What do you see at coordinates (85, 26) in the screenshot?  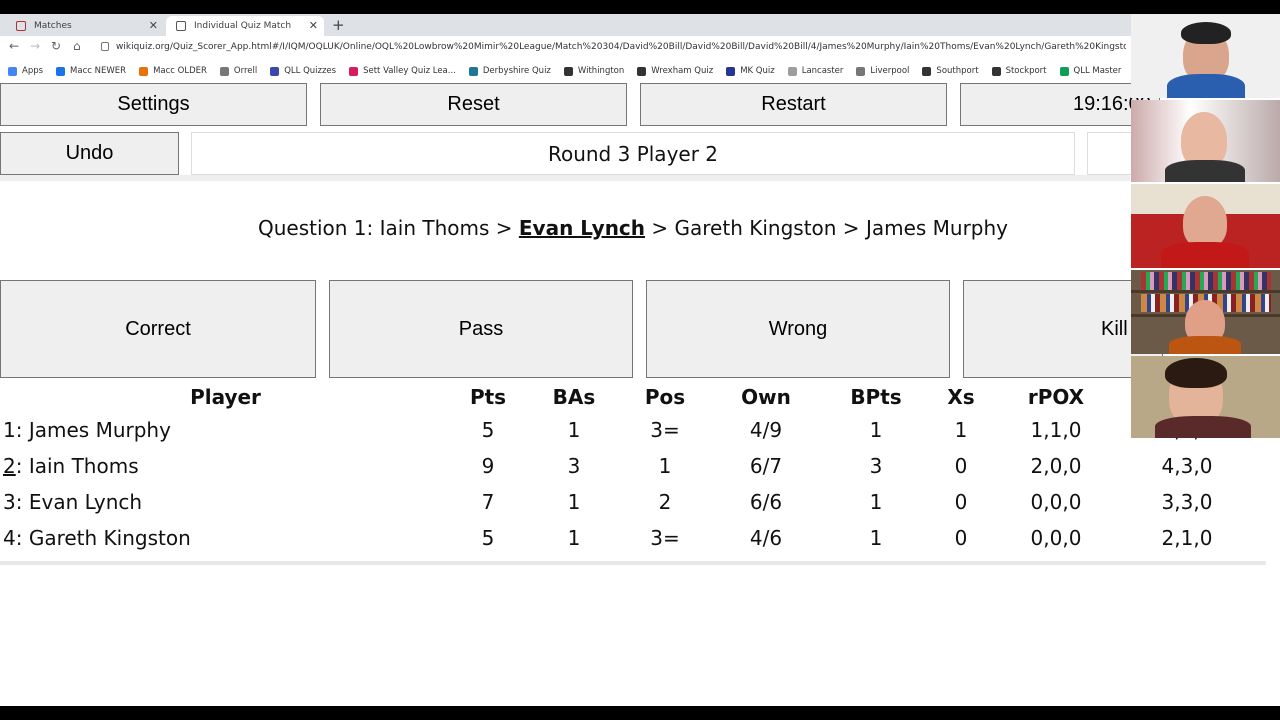 I see `tab-matches: Matches ✕` at bounding box center [85, 26].